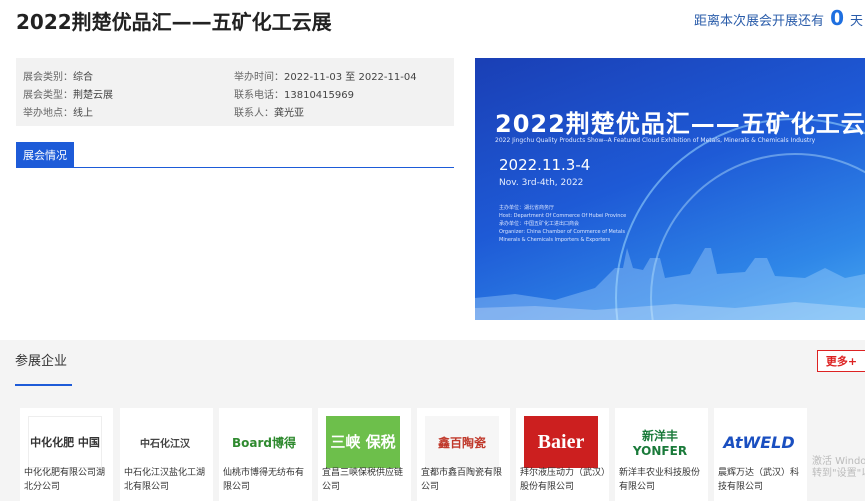 The height and width of the screenshot is (501, 865). What do you see at coordinates (363, 442) in the screenshot?
I see `exhibitor-logo: 三峡 保税` at bounding box center [363, 442].